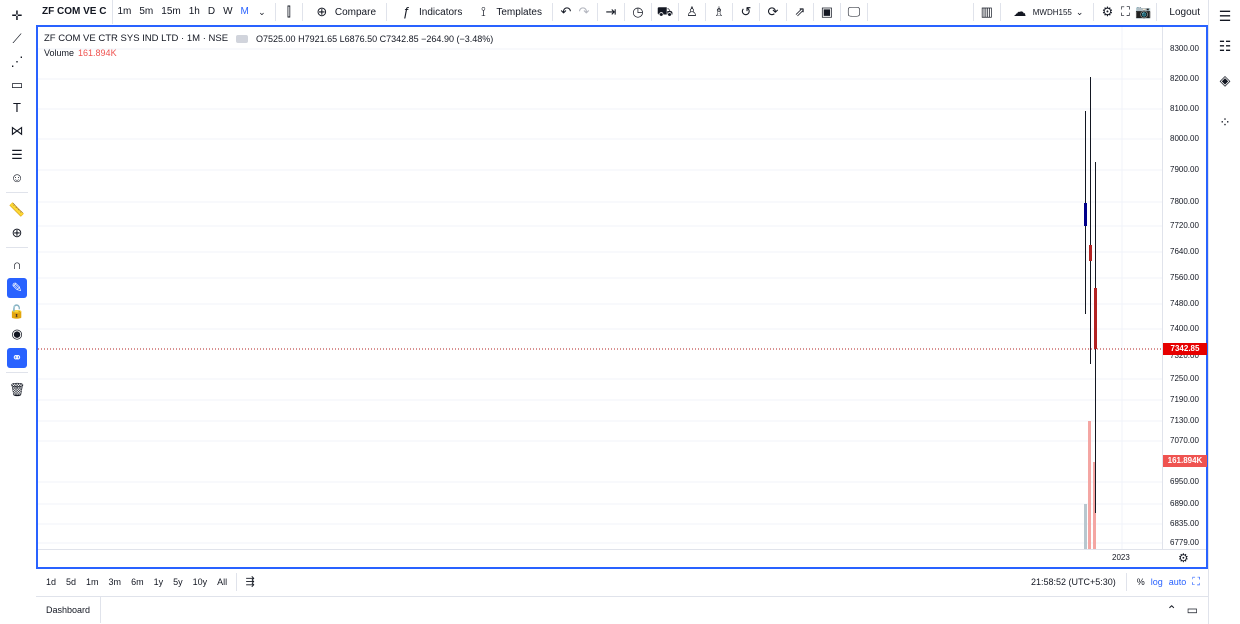 Image resolution: width=1240 pixels, height=624 pixels. Describe the element at coordinates (200, 582) in the screenshot. I see `range-10y: 10y` at that location.